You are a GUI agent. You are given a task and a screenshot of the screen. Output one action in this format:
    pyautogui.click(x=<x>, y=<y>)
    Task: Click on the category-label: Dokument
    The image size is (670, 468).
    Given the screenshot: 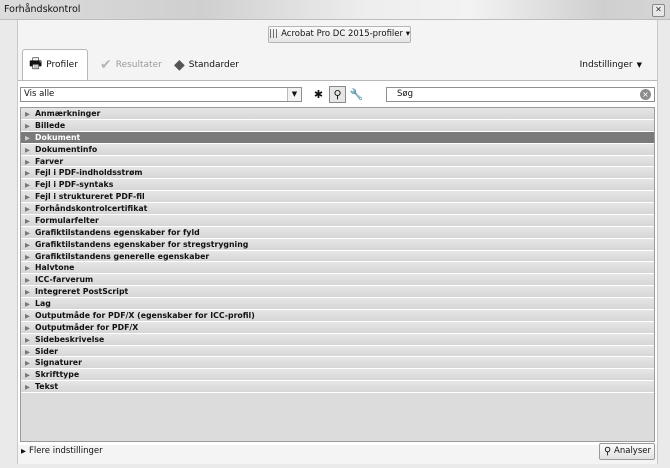 What is the action you would take?
    pyautogui.click(x=58, y=137)
    